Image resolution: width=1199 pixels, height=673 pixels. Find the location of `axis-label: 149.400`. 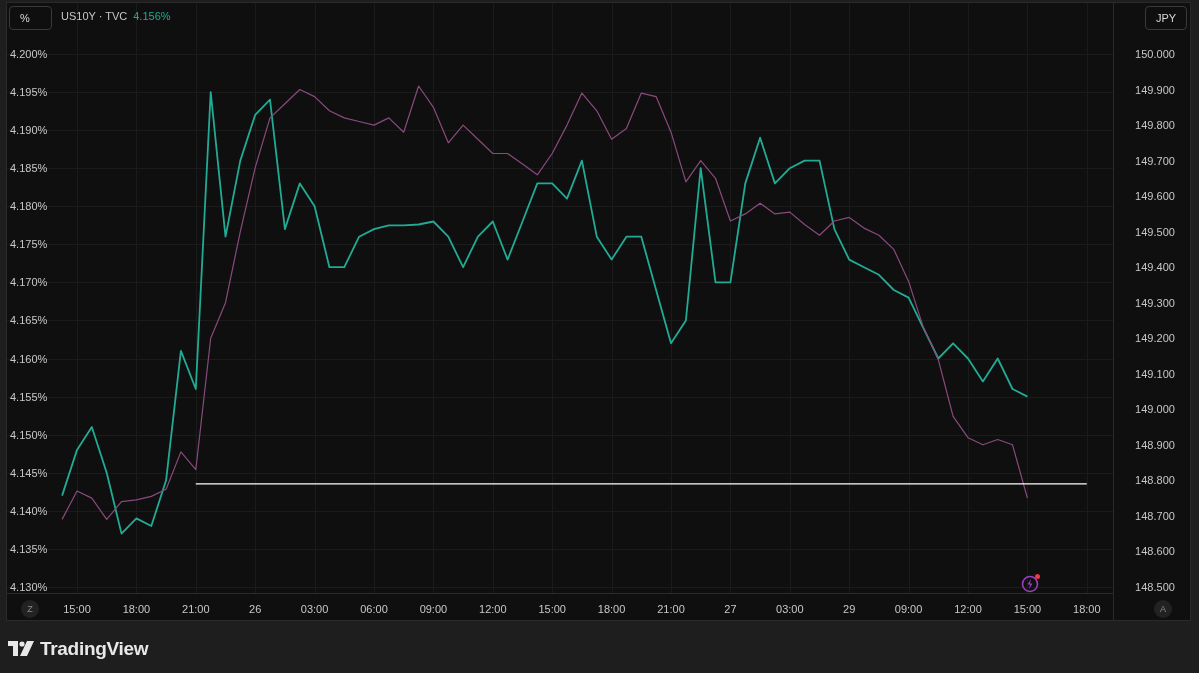

axis-label: 149.400 is located at coordinates (1155, 267).